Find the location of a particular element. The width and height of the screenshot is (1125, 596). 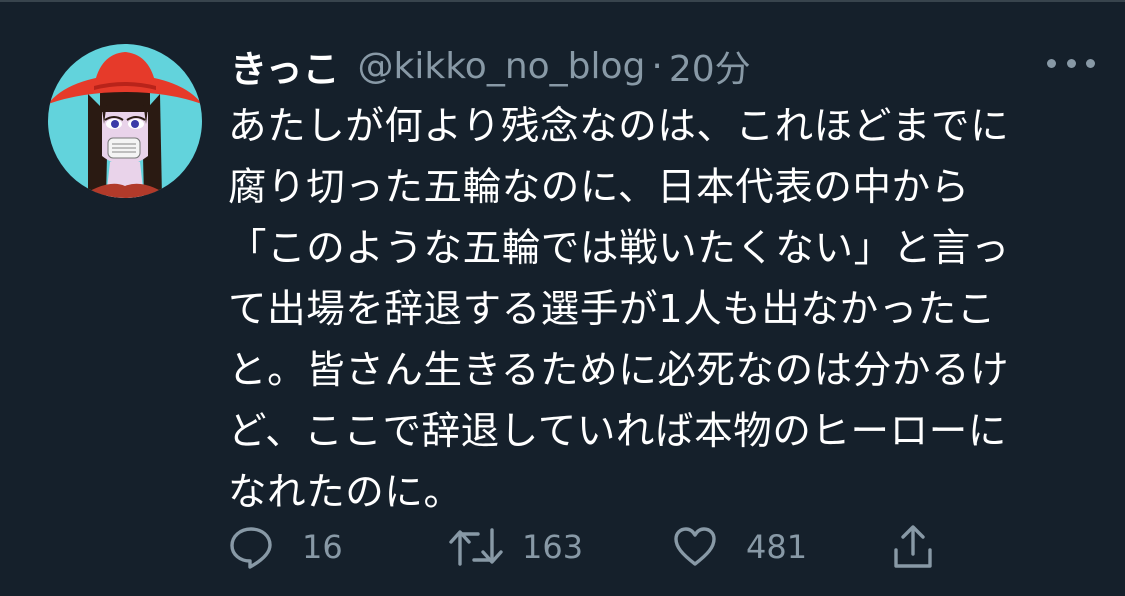

share-button is located at coordinates (913, 547).